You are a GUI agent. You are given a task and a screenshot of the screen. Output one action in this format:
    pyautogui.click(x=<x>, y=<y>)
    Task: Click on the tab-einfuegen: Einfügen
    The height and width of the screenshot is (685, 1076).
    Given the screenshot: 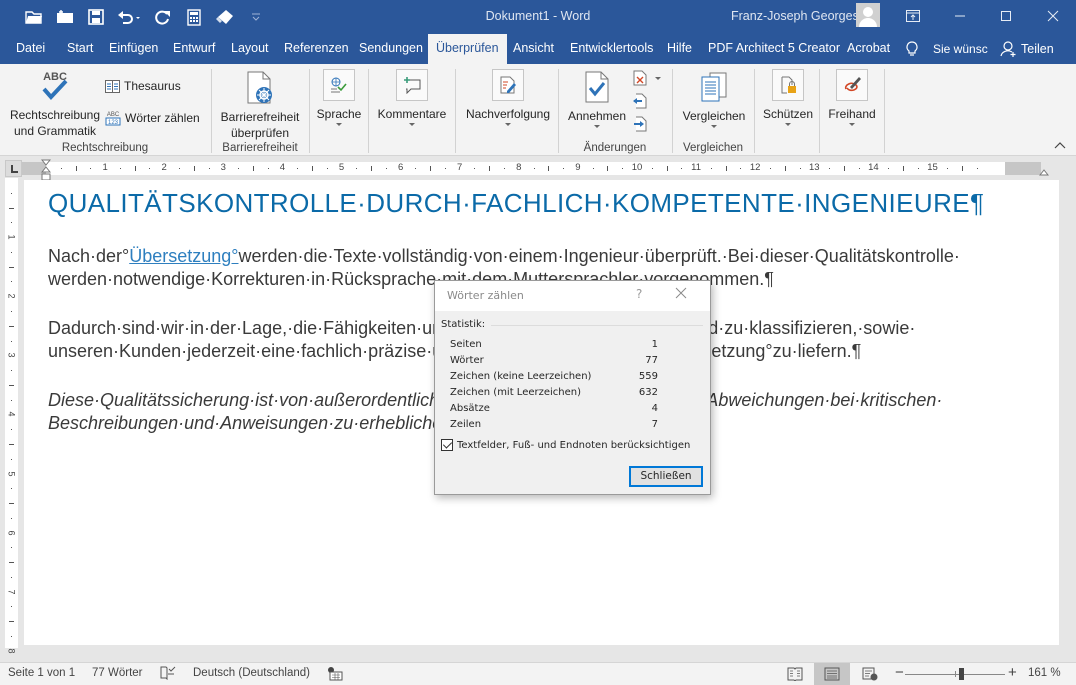 What is the action you would take?
    pyautogui.click(x=133, y=49)
    